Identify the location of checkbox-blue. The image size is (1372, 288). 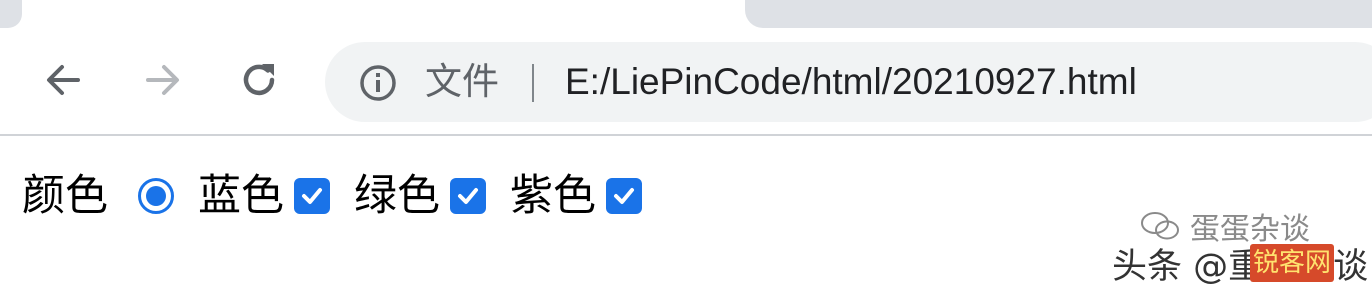
(312, 196).